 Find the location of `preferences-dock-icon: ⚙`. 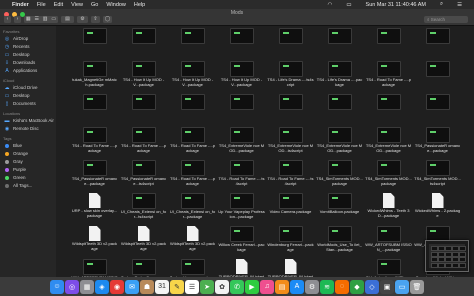

preferences-dock-icon: ⚙ is located at coordinates (312, 286).